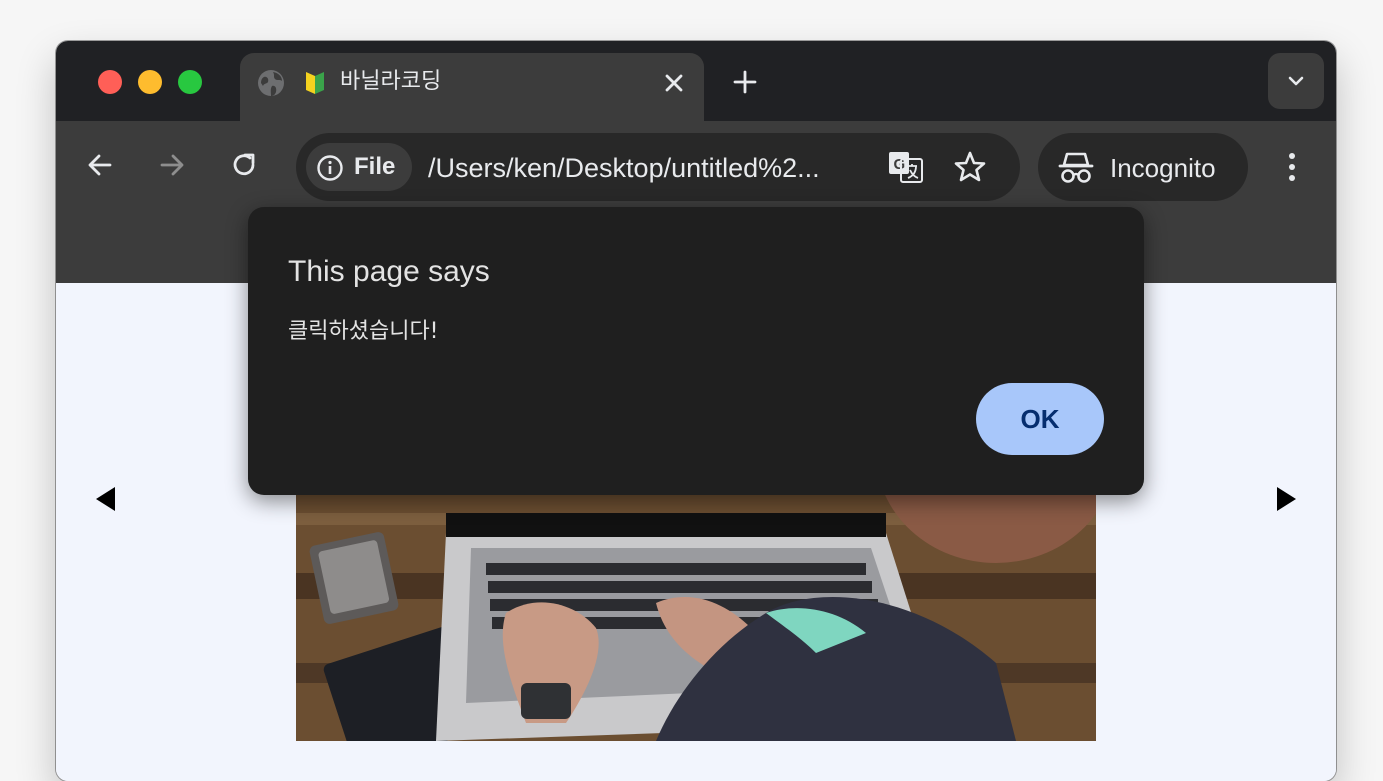 The width and height of the screenshot is (1383, 781). What do you see at coordinates (363, 331) in the screenshot?
I see `dialog-message: 클릭하셨습니다!` at bounding box center [363, 331].